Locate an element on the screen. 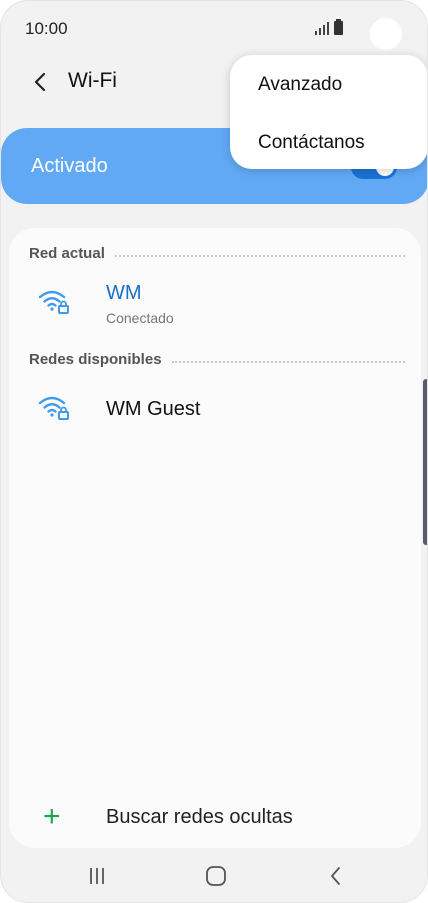  recents-button is located at coordinates (97, 876).